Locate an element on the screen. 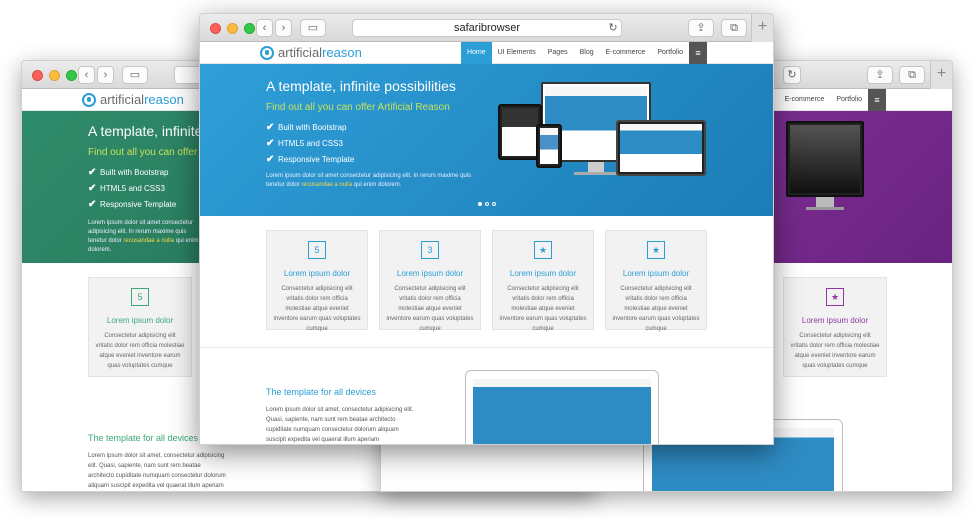 The height and width of the screenshot is (518, 973). carousel-indicators is located at coordinates (487, 204).